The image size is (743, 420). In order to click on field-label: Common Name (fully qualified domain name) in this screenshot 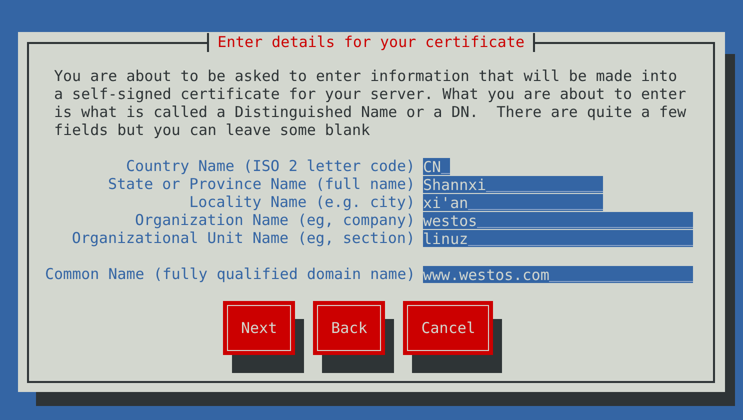, I will do `click(230, 274)`.